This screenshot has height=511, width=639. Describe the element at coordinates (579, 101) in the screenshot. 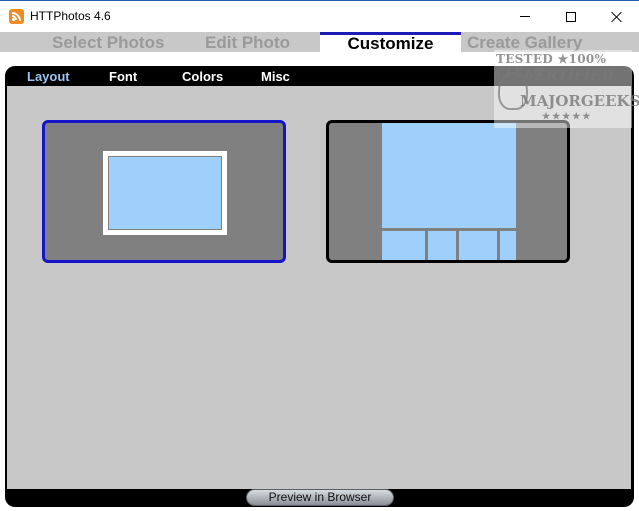

I see `watermark-line-3: MAJORGEEKS` at that location.